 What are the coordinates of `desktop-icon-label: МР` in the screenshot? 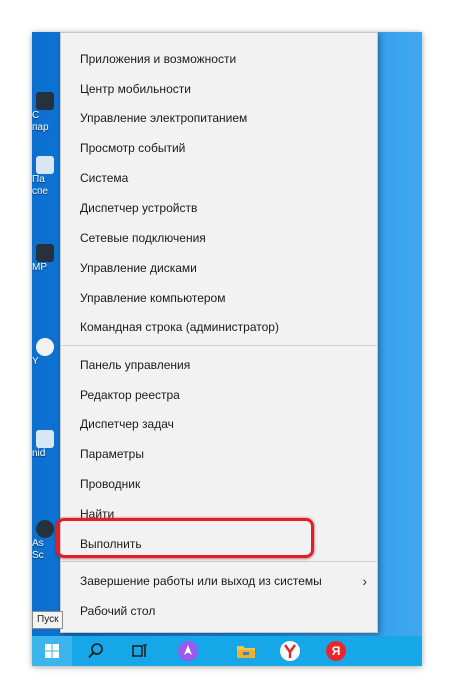 It's located at (39, 267).